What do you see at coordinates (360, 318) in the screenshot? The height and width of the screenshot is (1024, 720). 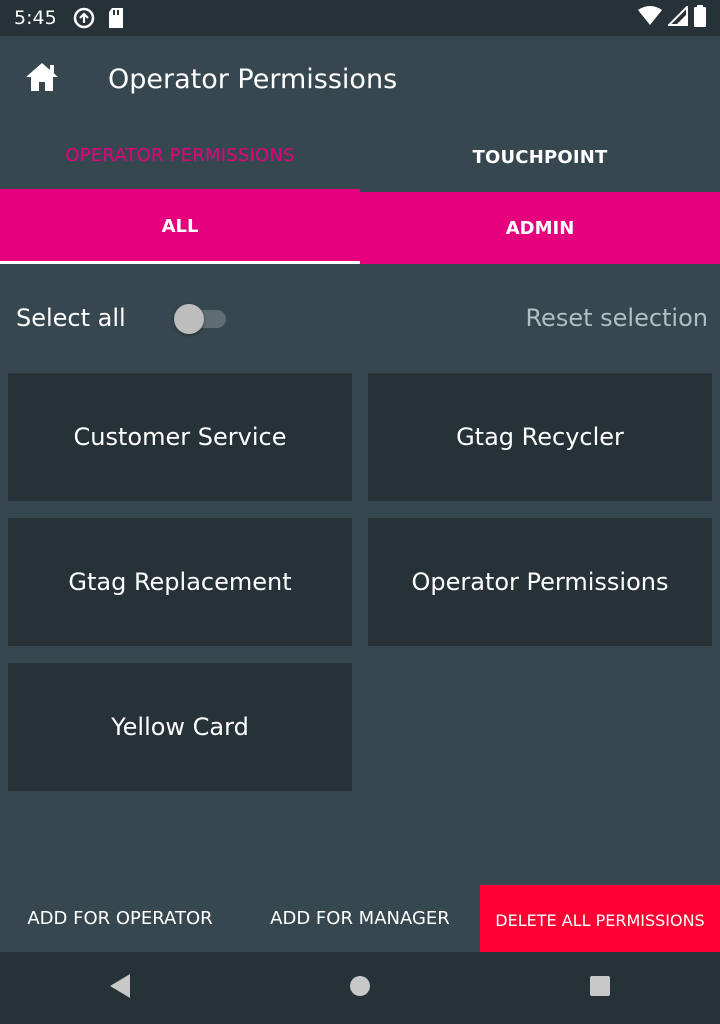 I see `selection-row: Select all Reset selection` at bounding box center [360, 318].